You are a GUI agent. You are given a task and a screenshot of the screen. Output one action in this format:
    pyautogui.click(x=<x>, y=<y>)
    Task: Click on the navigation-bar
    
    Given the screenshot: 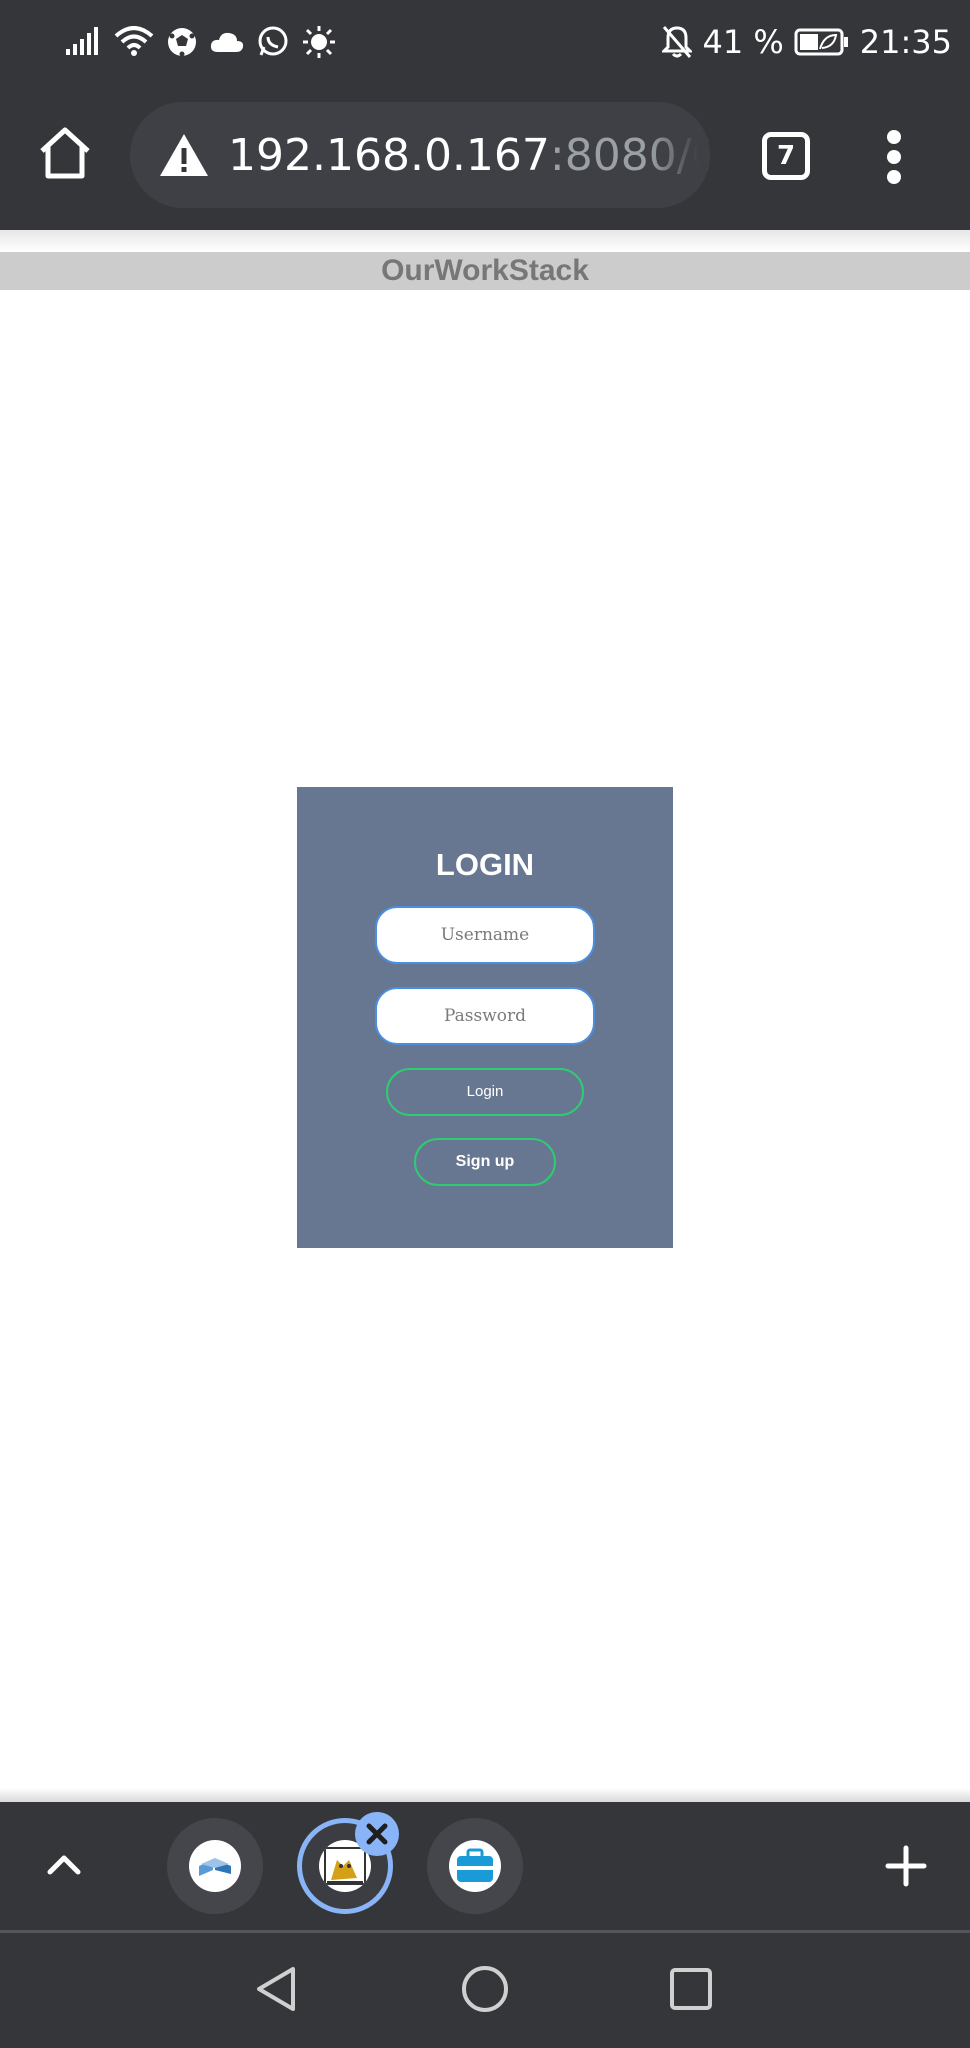 What is the action you would take?
    pyautogui.click(x=485, y=1990)
    